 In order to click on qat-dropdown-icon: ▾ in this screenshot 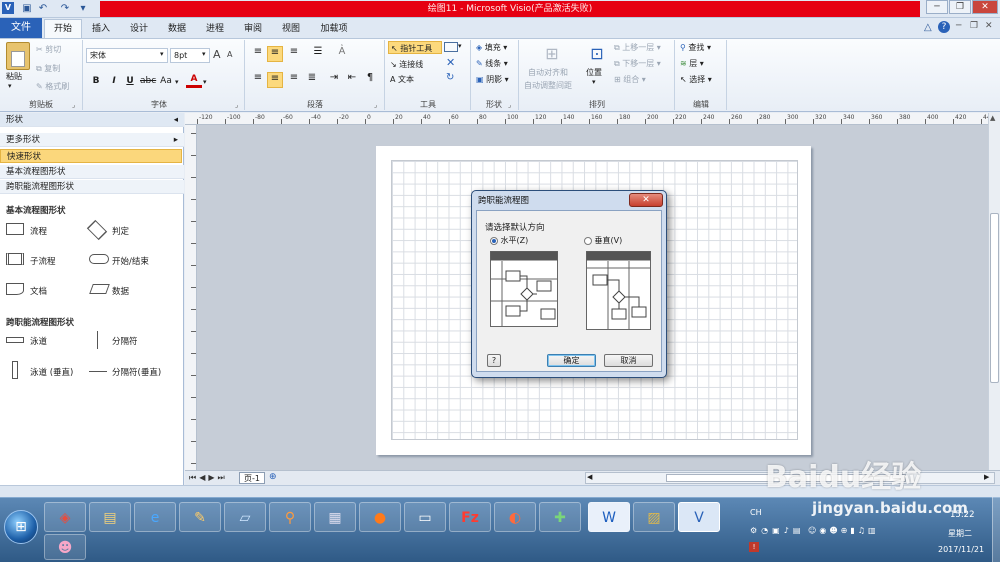, I will do `click(83, 9)`.